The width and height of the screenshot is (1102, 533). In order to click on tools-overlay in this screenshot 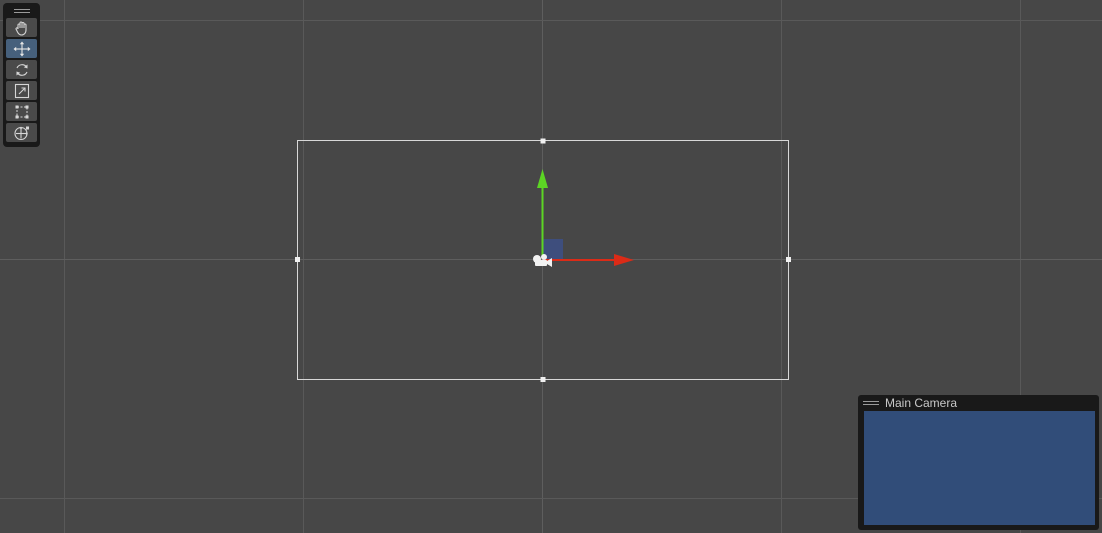, I will do `click(21, 75)`.